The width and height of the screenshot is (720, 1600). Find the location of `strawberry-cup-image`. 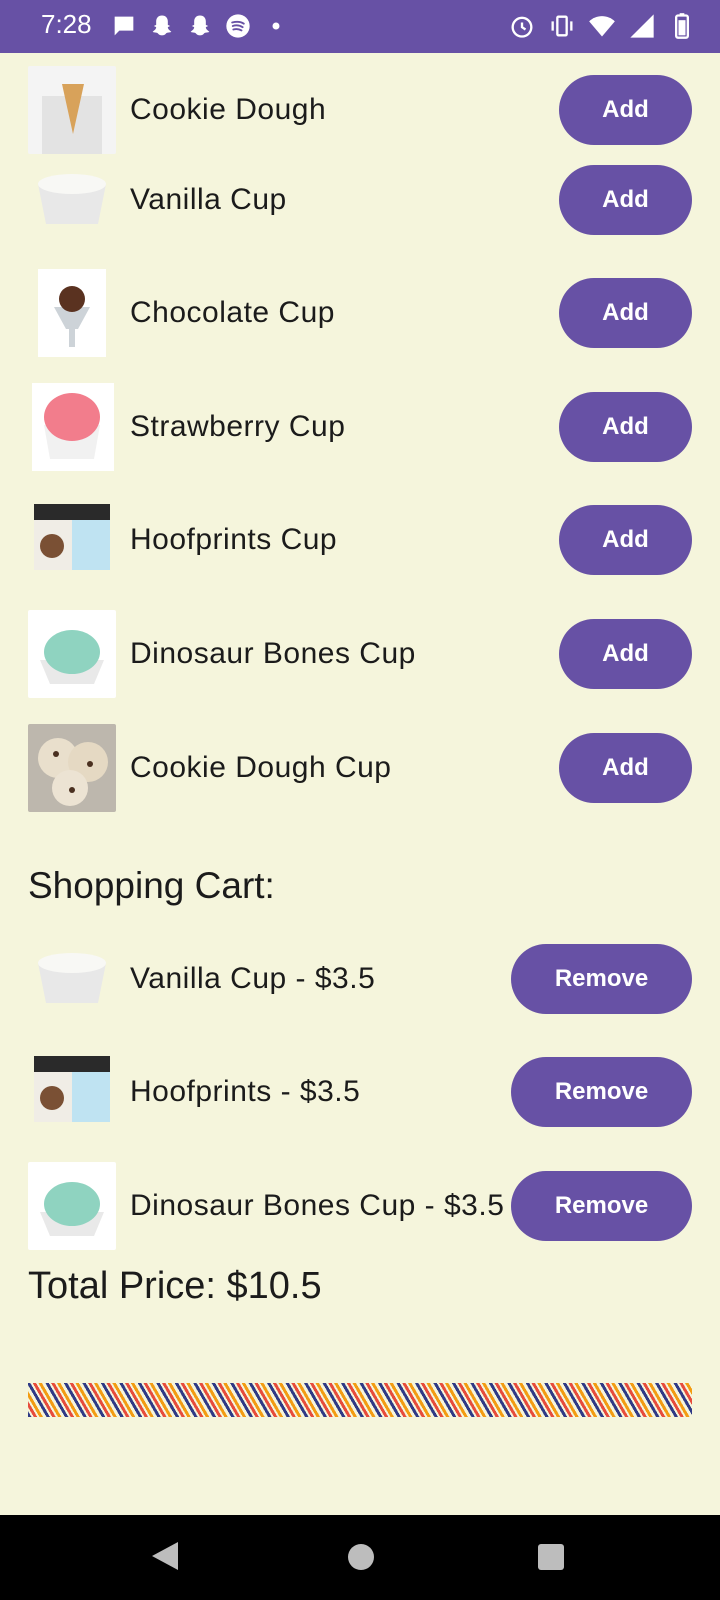

strawberry-cup-image is located at coordinates (73, 427).